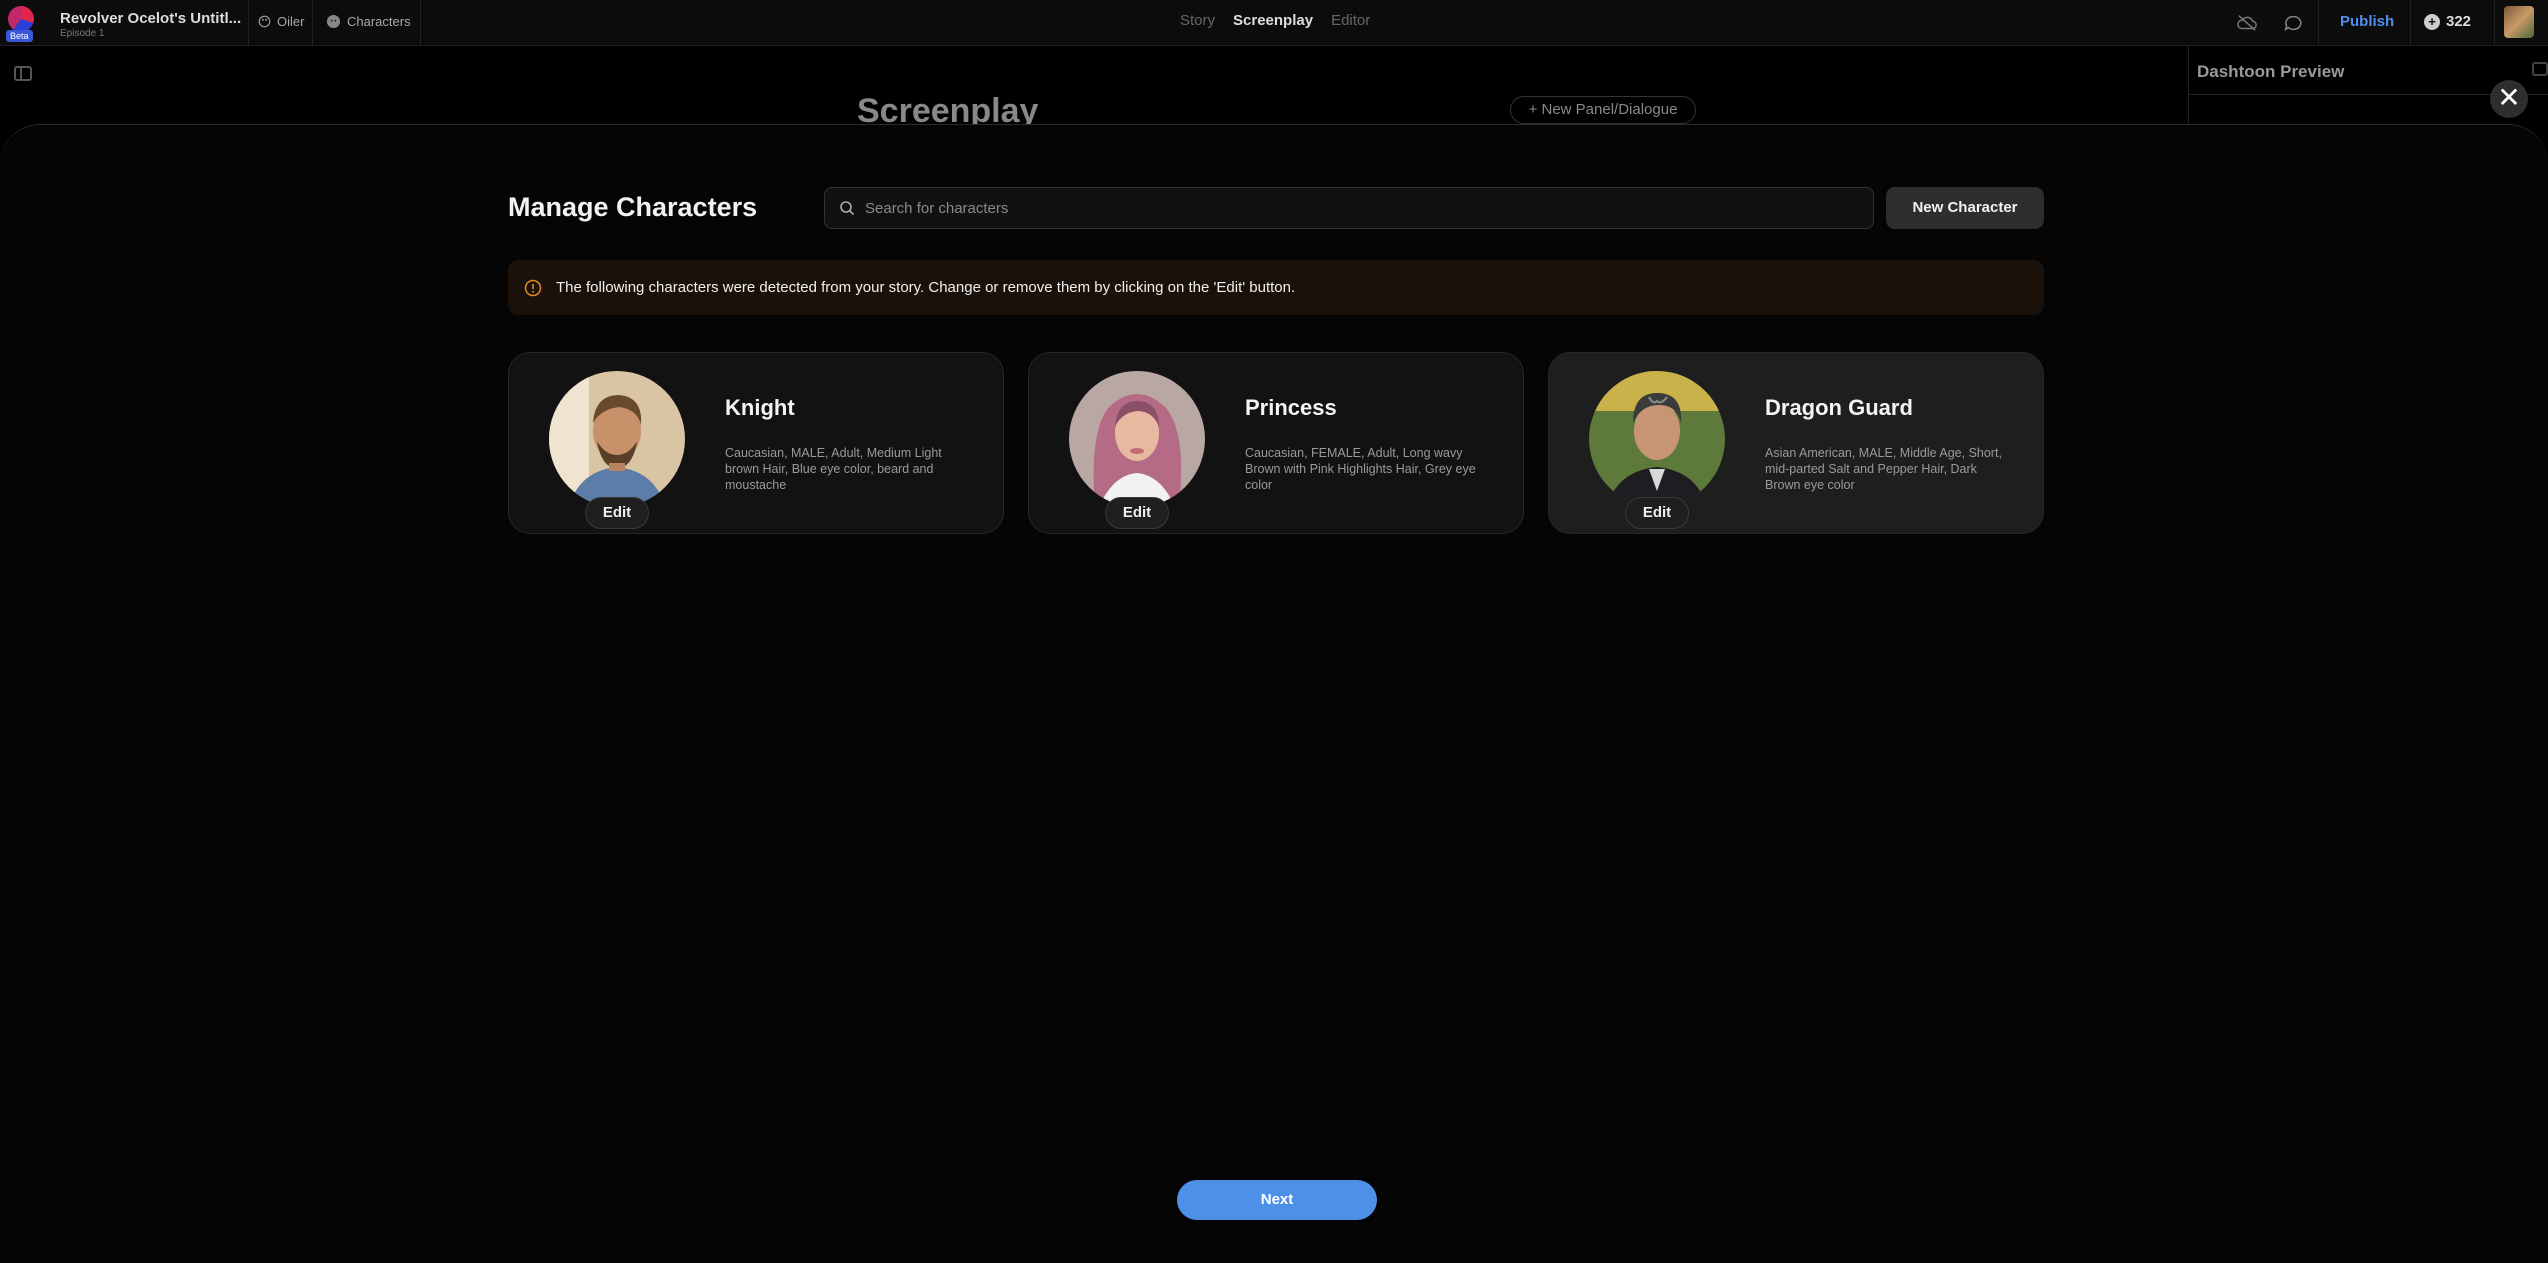  Describe the element at coordinates (2271, 71) in the screenshot. I see `dashtoon-preview-title: Dashtoon Preview` at that location.